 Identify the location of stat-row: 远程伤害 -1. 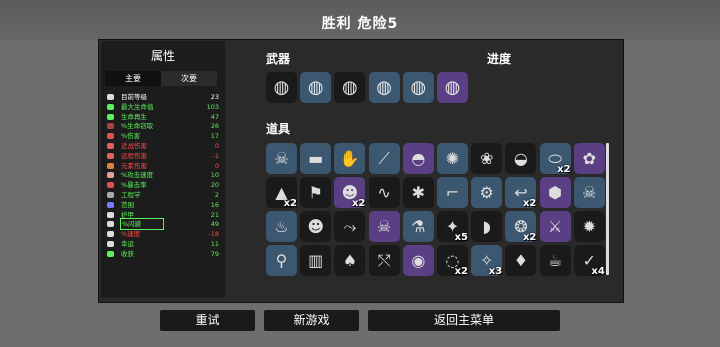
(163, 156).